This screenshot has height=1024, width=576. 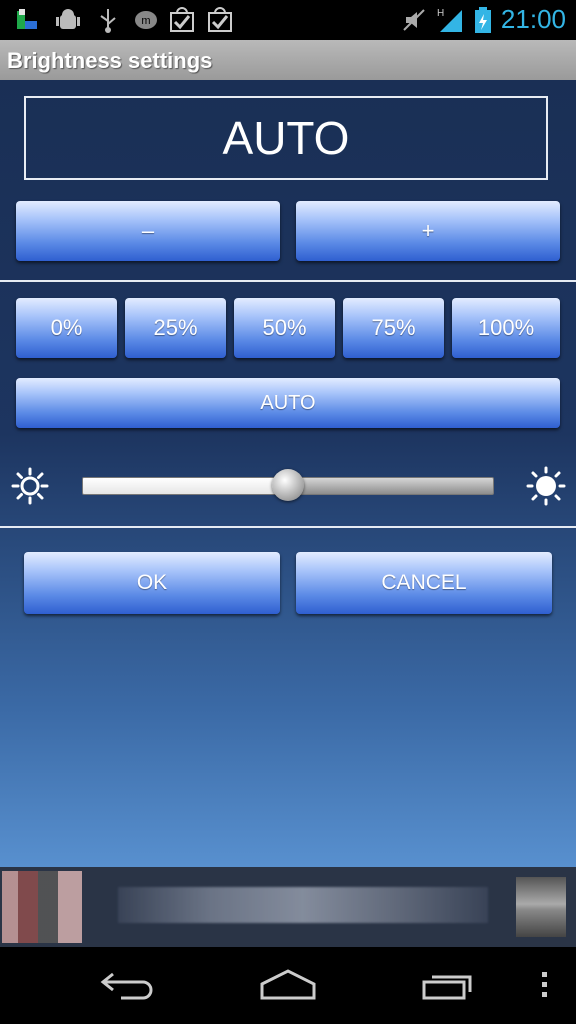 What do you see at coordinates (545, 985) in the screenshot?
I see `menu-icon` at bounding box center [545, 985].